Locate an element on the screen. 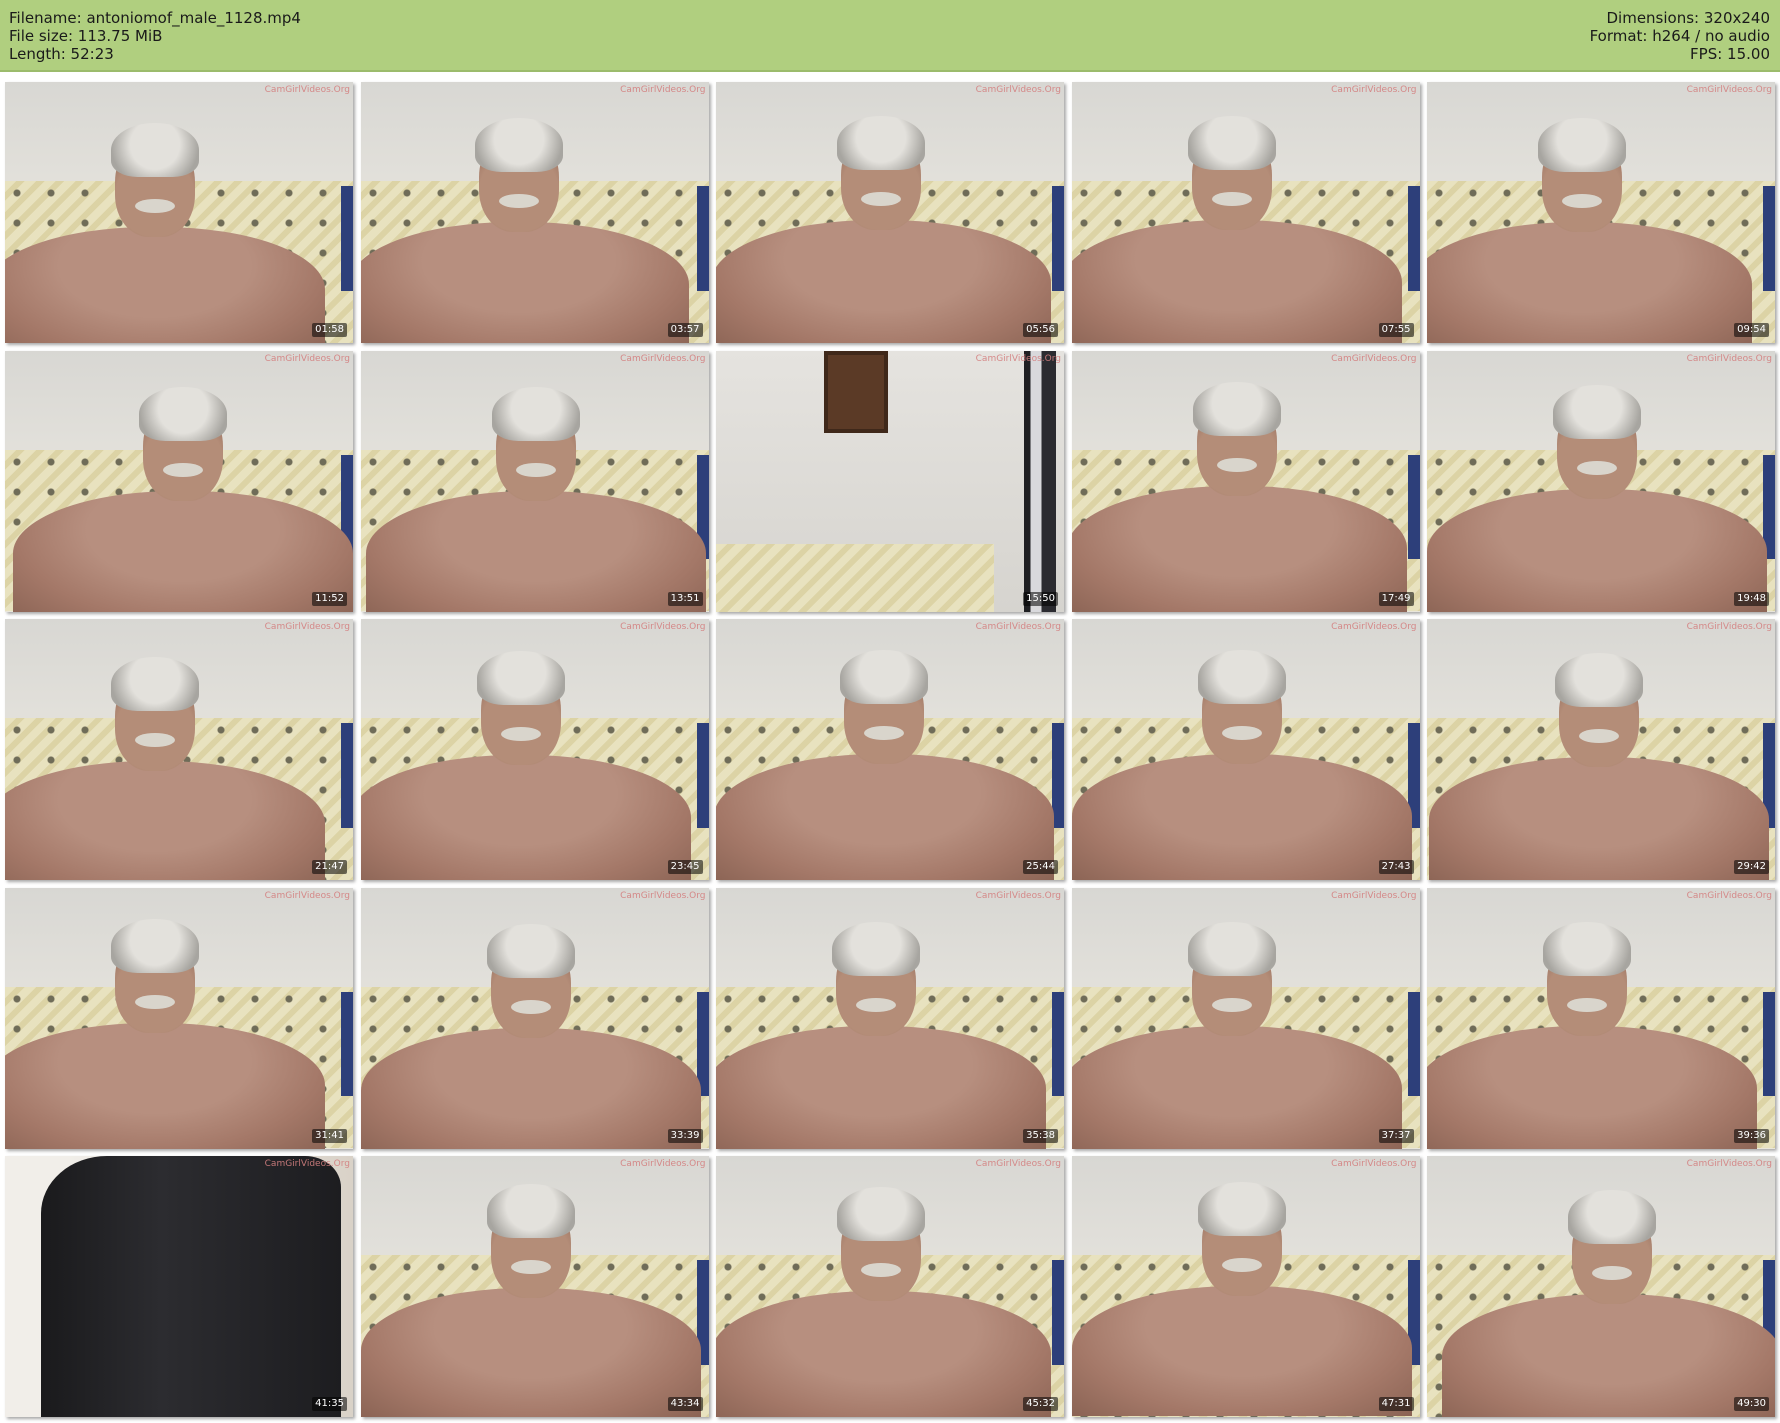  thumbnail-timestamp: 17:49 is located at coordinates (1396, 598).